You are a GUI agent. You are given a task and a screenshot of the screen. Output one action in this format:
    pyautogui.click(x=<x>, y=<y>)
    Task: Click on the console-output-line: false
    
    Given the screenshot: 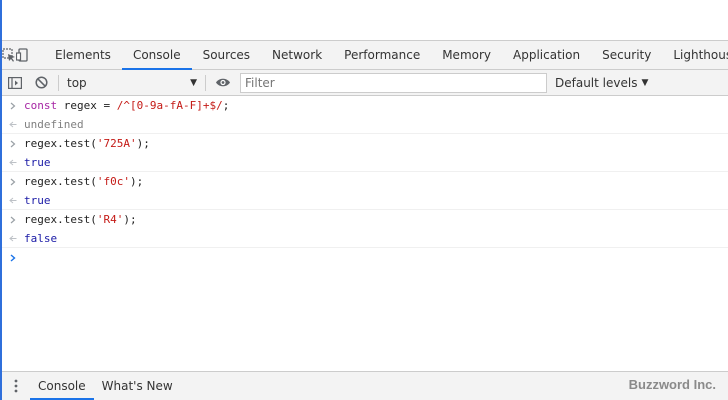 What is the action you would take?
    pyautogui.click(x=365, y=238)
    